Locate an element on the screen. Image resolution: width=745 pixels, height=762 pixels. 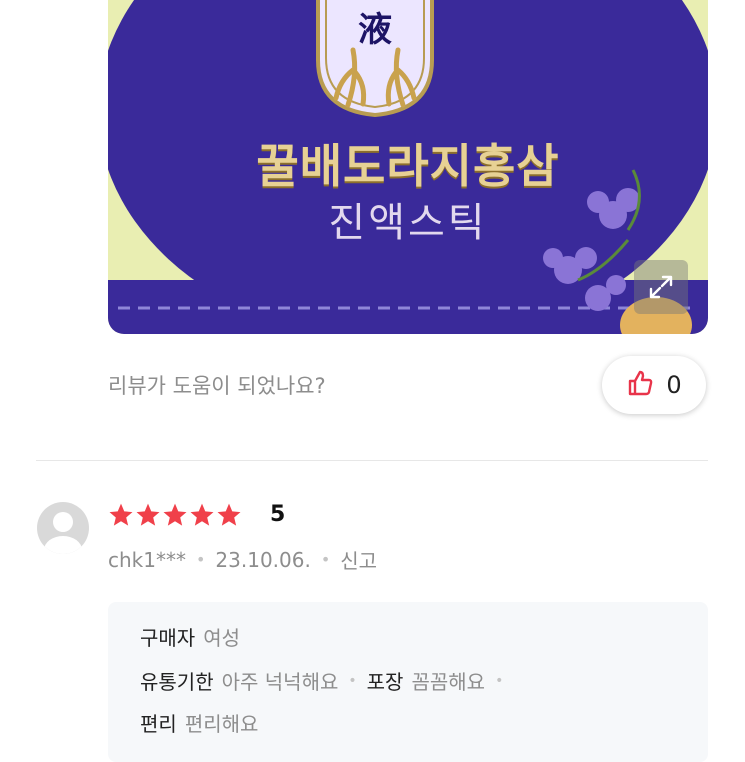
expand-photo-button is located at coordinates (661, 287).